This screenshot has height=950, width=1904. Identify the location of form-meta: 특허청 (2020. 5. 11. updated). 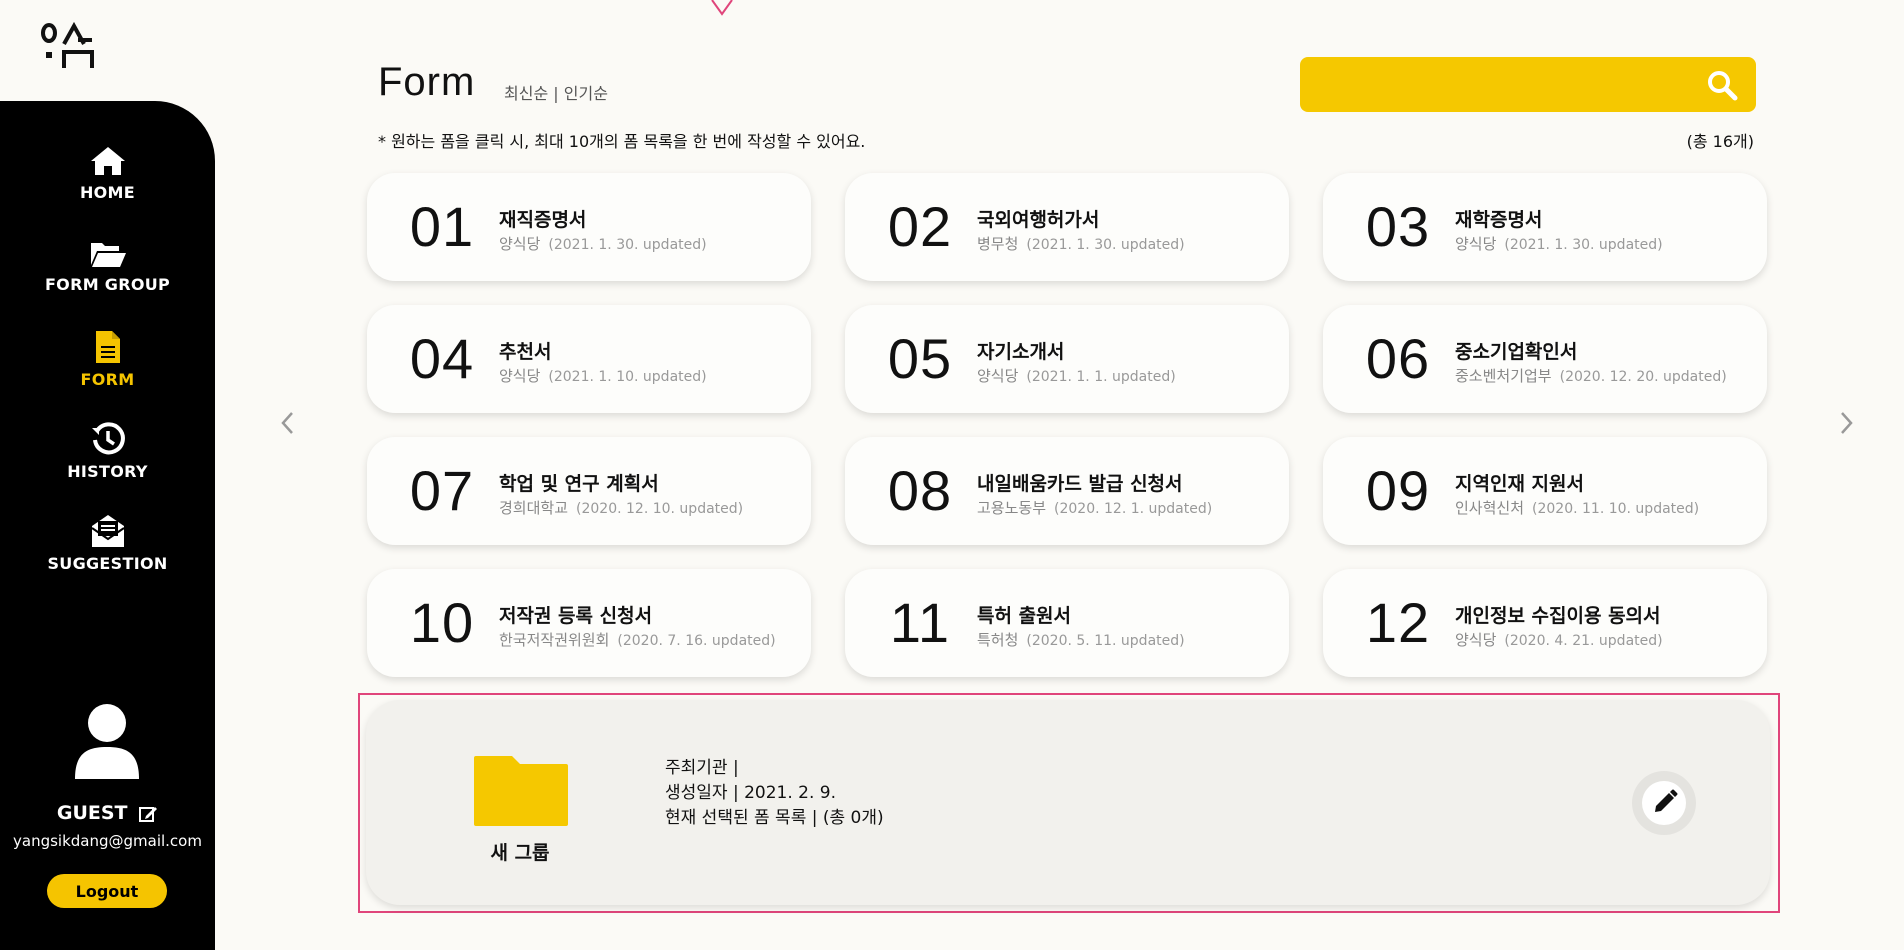
(1081, 639).